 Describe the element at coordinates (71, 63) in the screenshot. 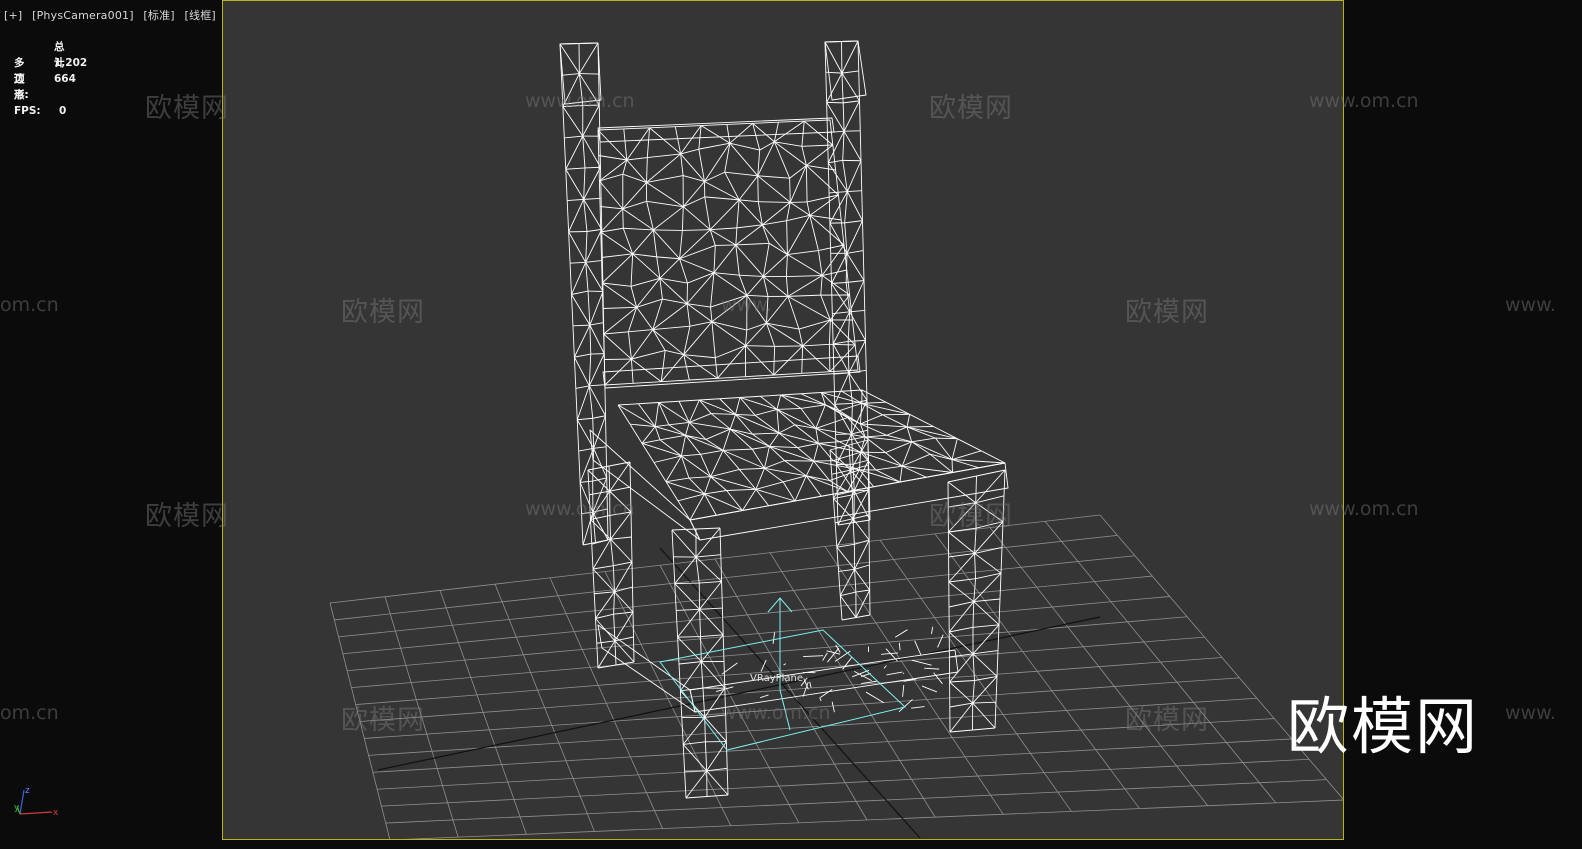

I see `polys-value: 1,202` at that location.